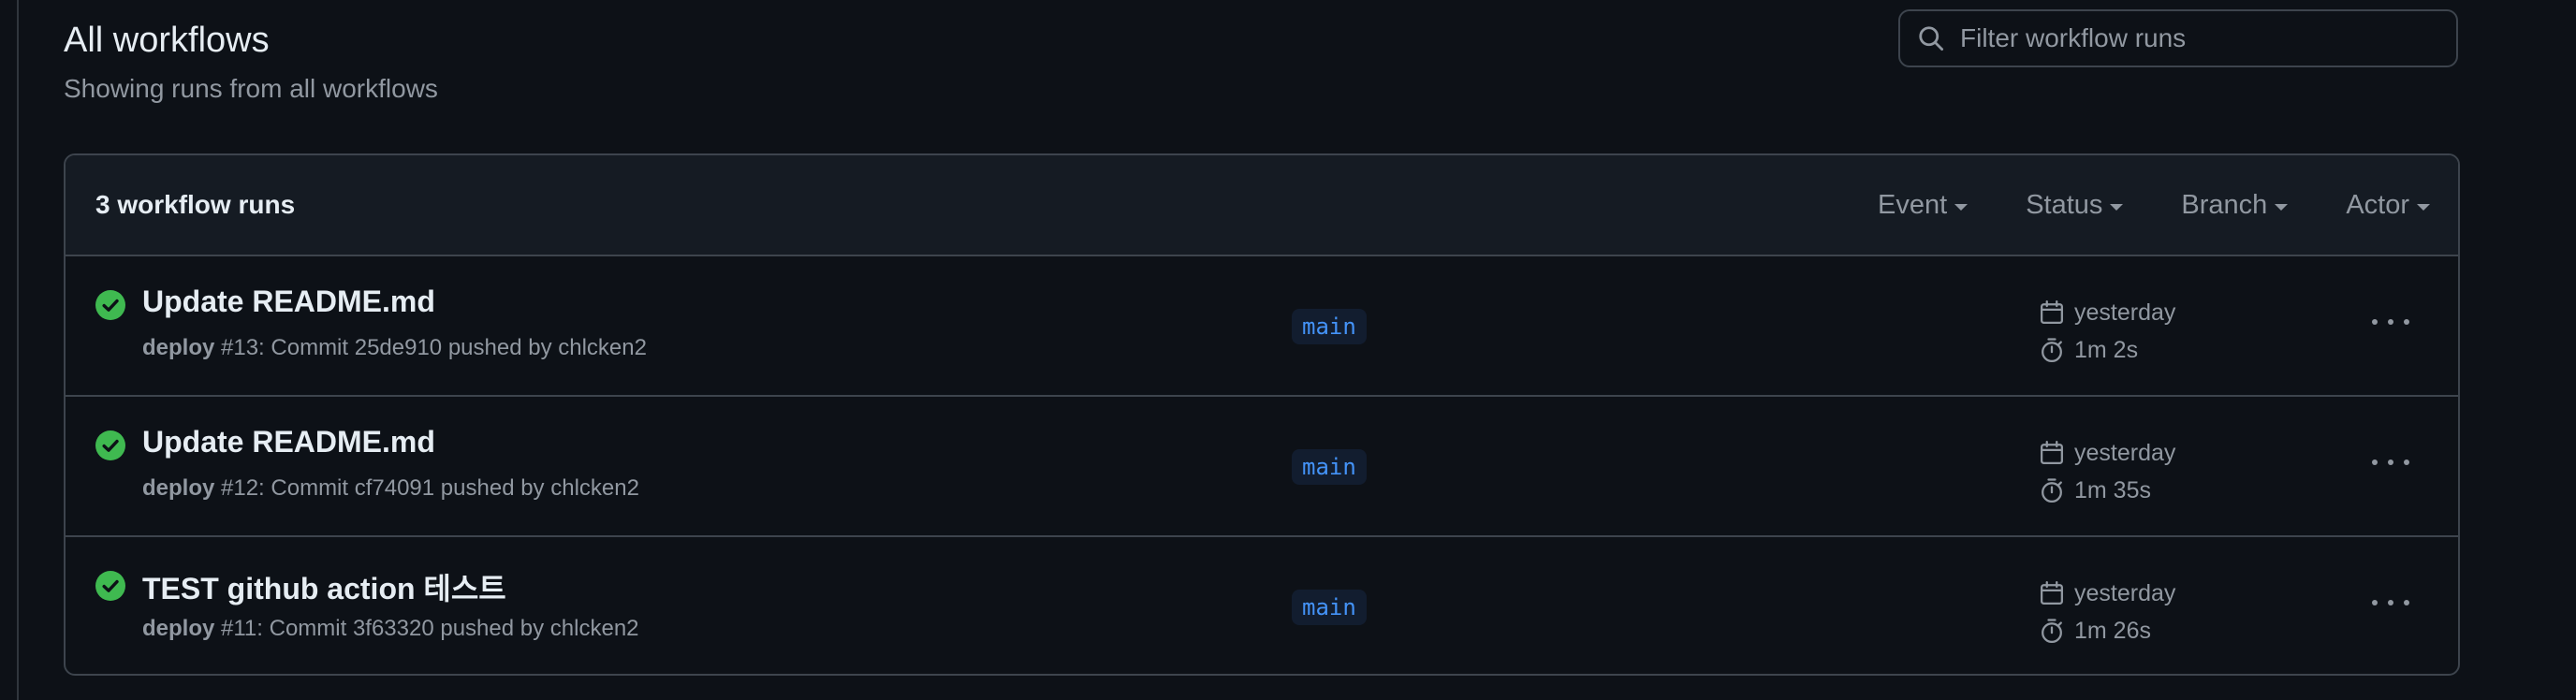 The image size is (2576, 700). I want to click on run-detail: #13: Commit 25de910 pushed by chlcken2, so click(430, 347).